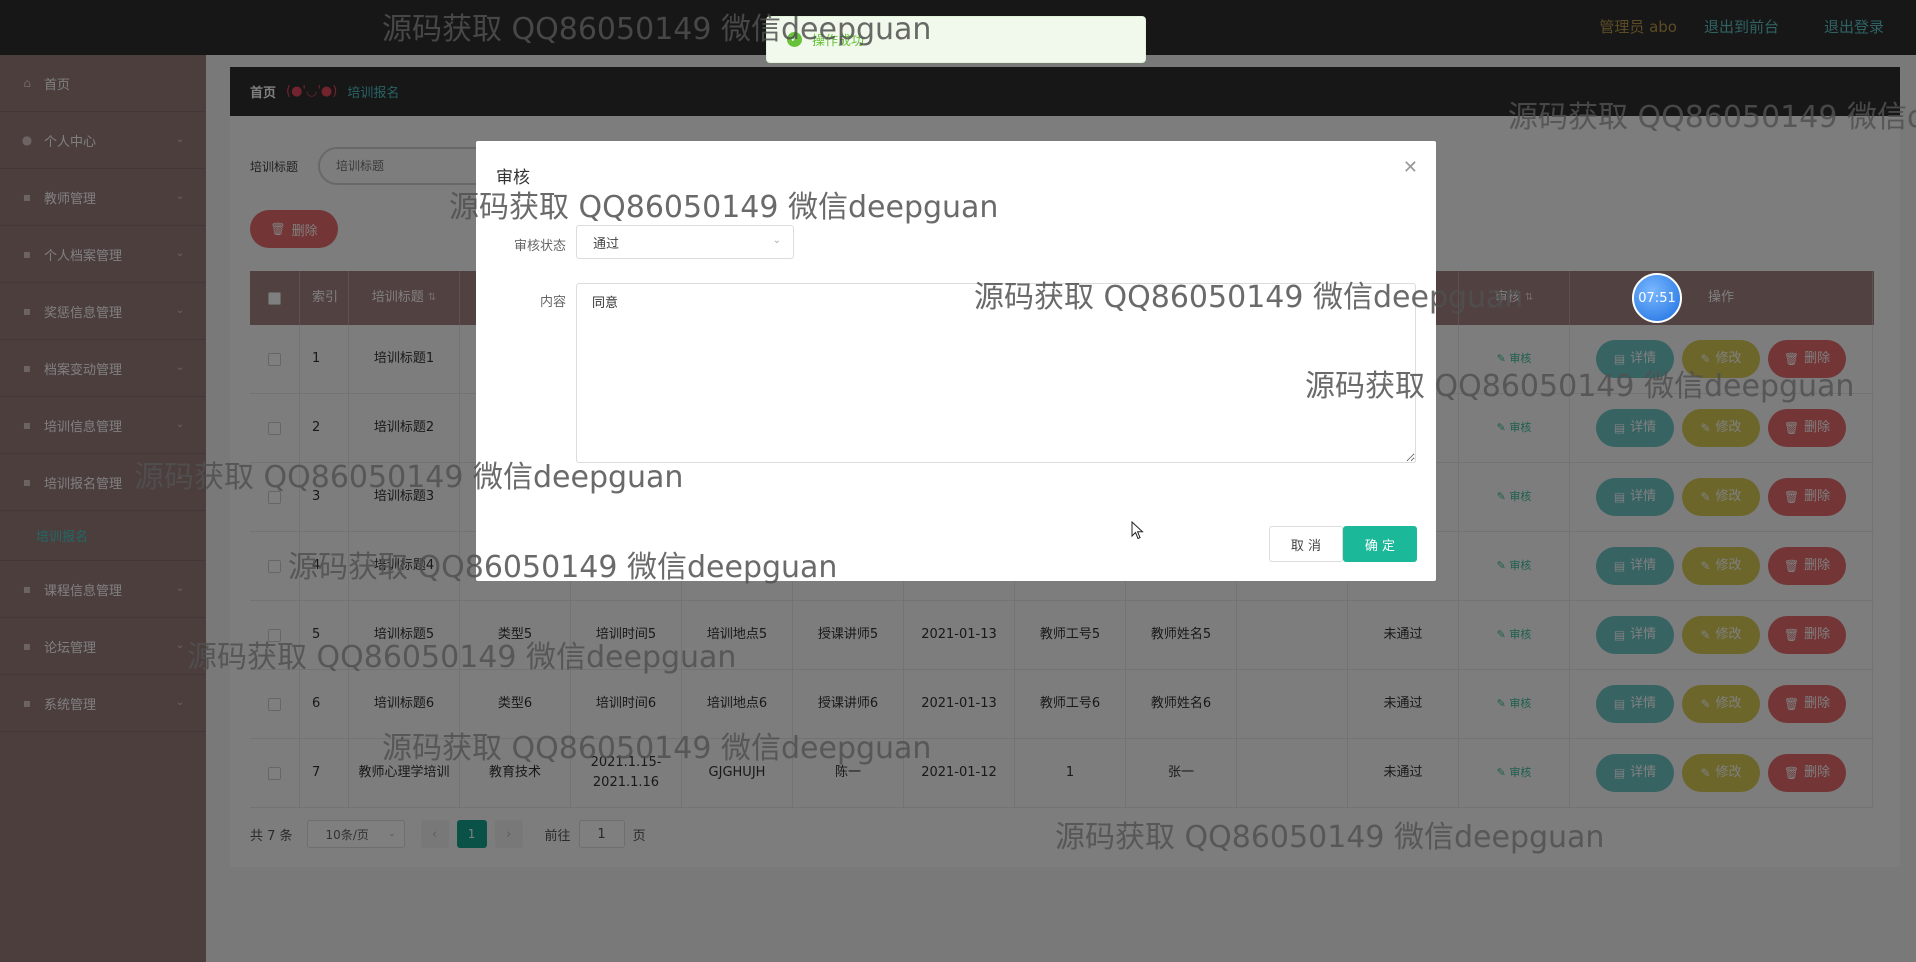  What do you see at coordinates (513, 178) in the screenshot?
I see `dialog-title: 审核` at bounding box center [513, 178].